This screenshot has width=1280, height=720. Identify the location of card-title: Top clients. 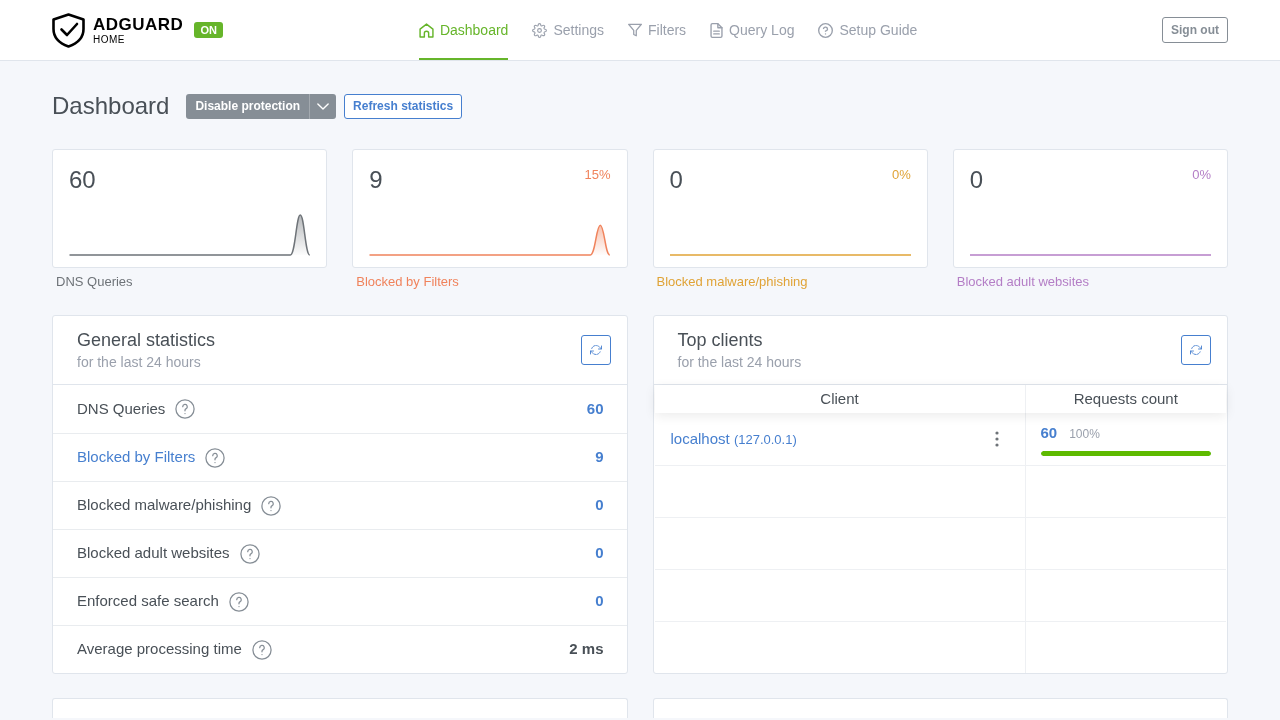
(720, 340).